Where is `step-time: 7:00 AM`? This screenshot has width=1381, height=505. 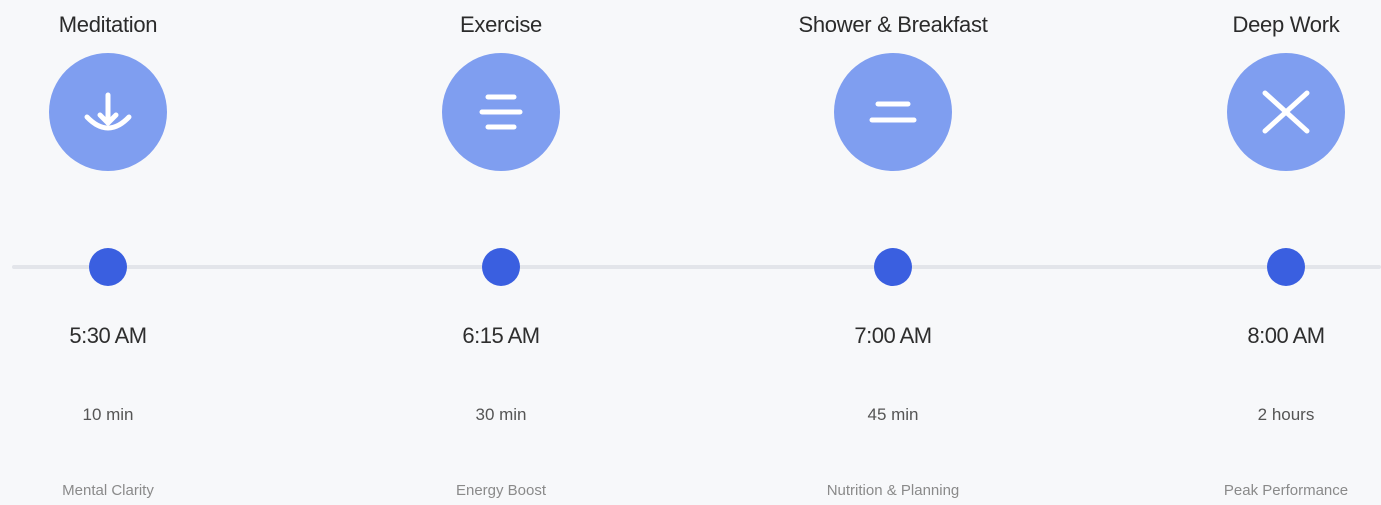 step-time: 7:00 AM is located at coordinates (893, 335).